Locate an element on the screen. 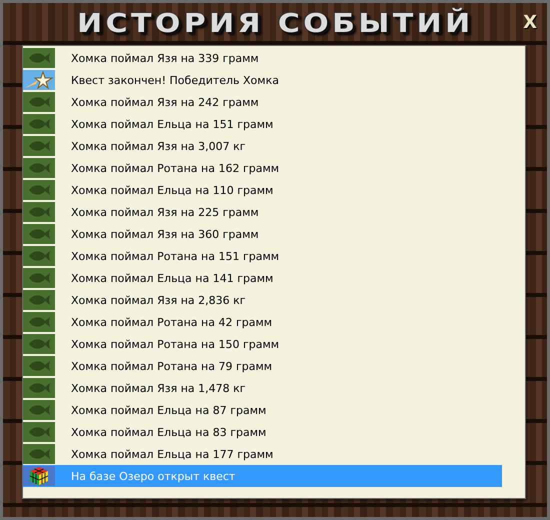  event-row: Хомка поймал Язя на 339 грамм is located at coordinates (262, 58).